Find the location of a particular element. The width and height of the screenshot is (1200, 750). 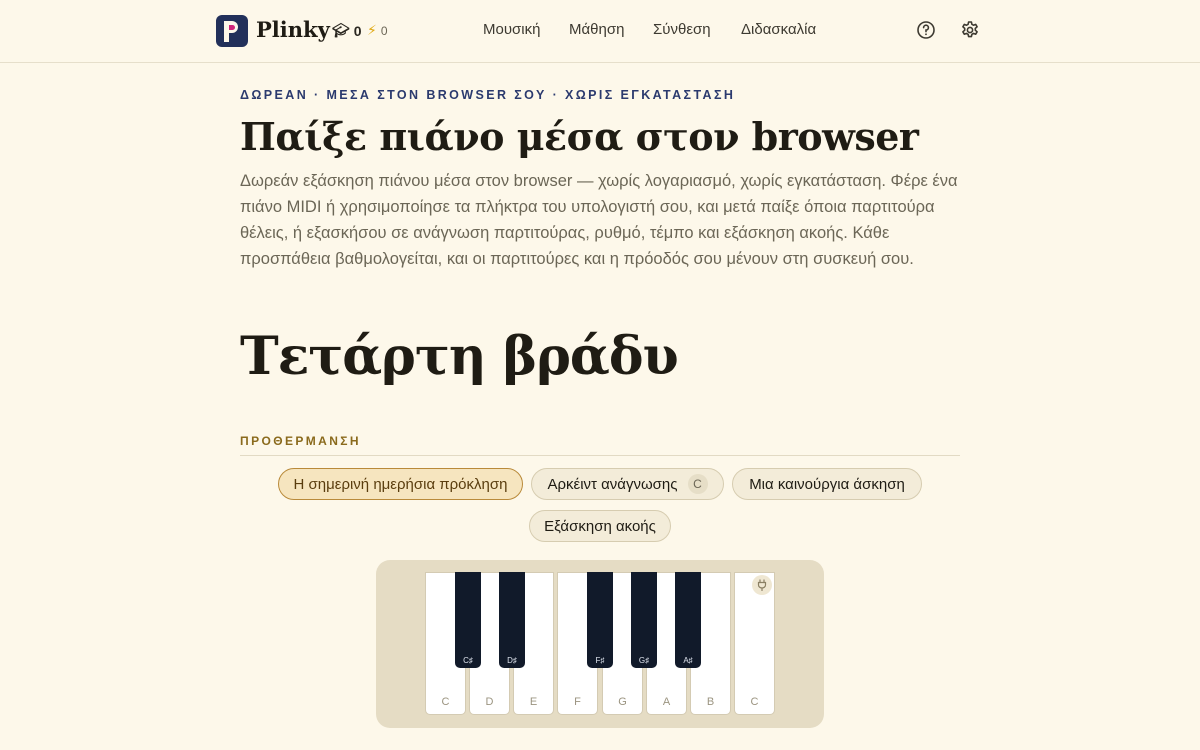

gear-icon is located at coordinates (970, 30).